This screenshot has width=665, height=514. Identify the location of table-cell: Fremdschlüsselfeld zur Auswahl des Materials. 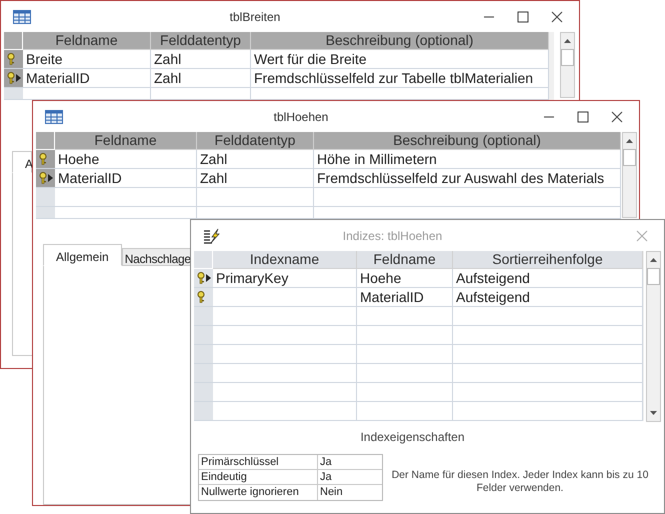
(467, 178).